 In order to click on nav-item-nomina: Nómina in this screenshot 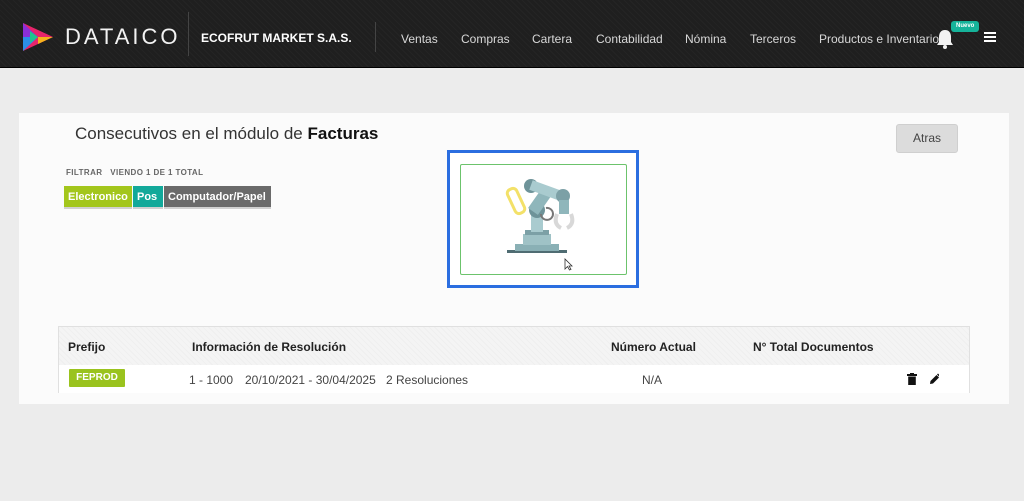, I will do `click(705, 39)`.